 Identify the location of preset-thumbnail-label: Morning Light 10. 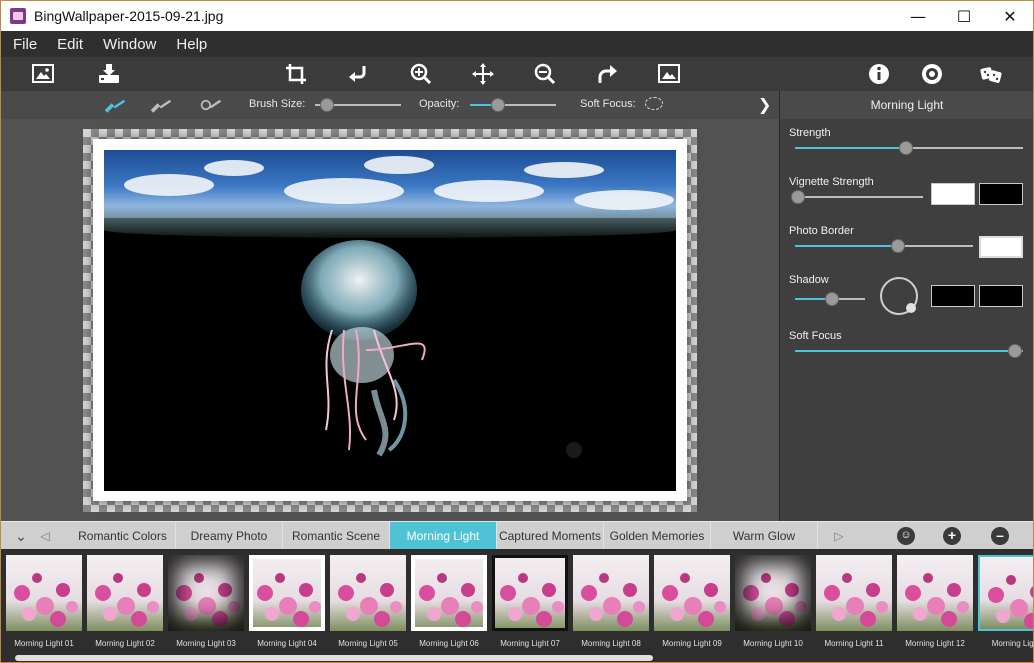
(773, 643).